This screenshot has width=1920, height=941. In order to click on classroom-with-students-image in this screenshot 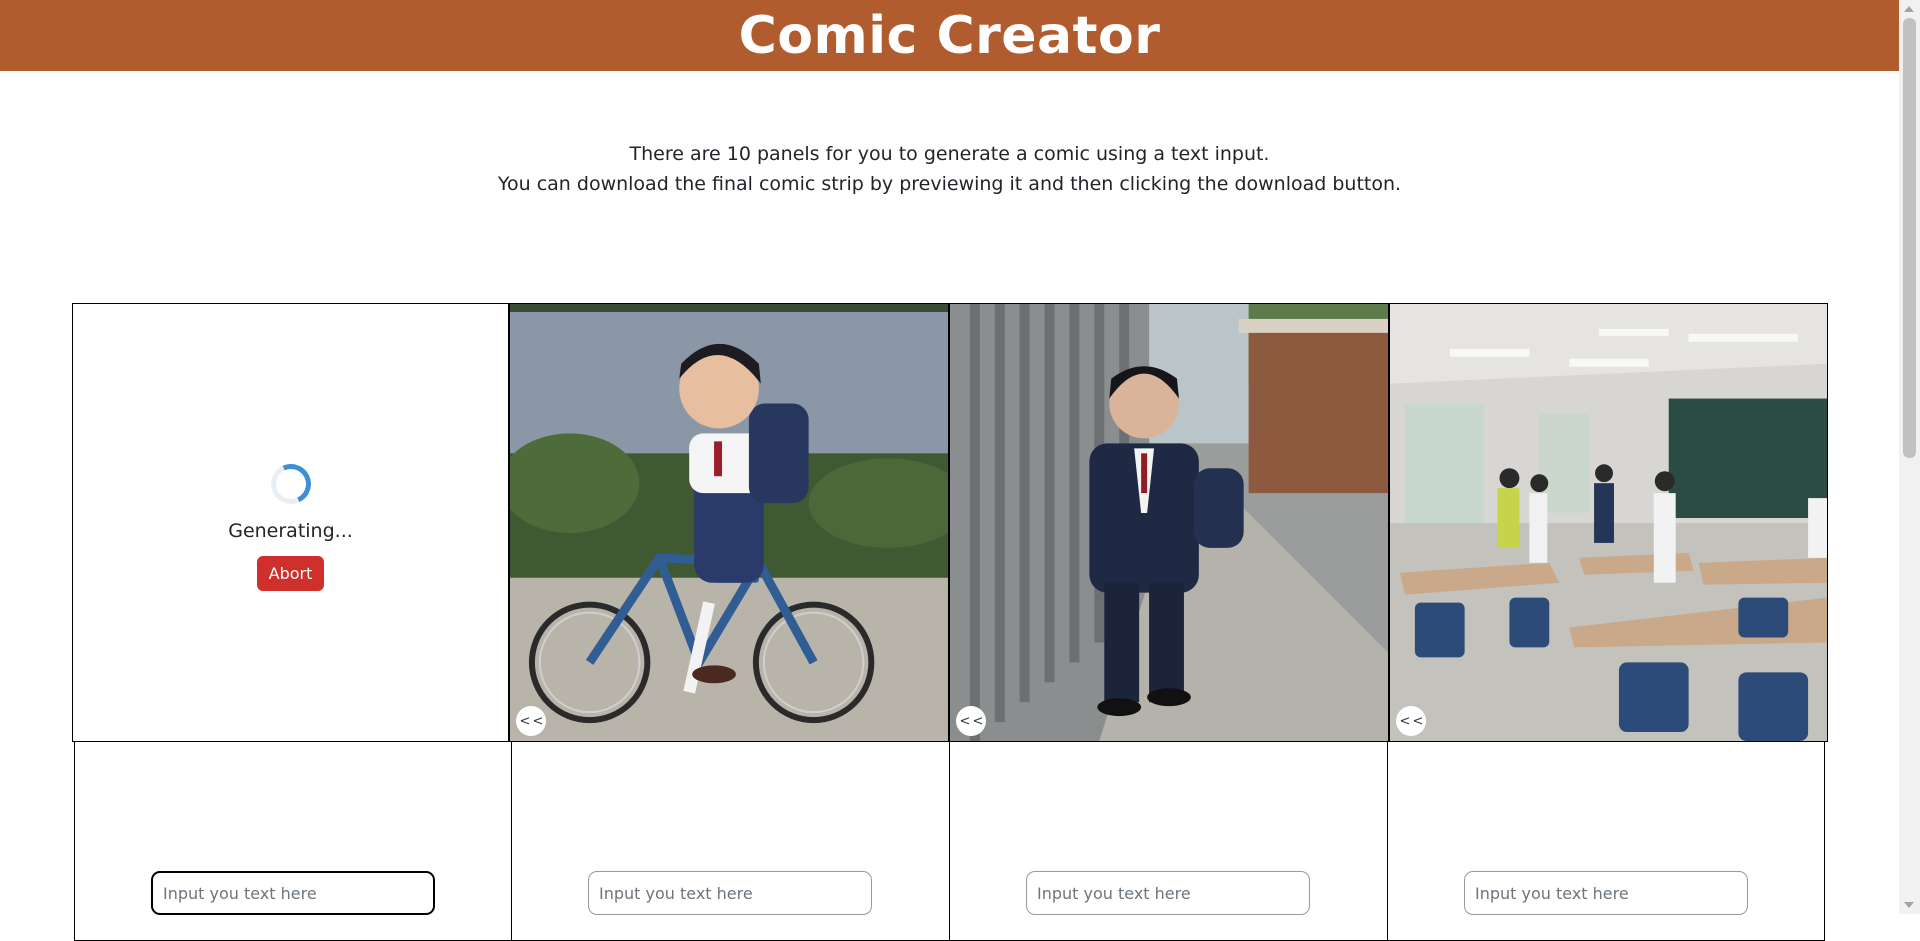, I will do `click(1608, 522)`.